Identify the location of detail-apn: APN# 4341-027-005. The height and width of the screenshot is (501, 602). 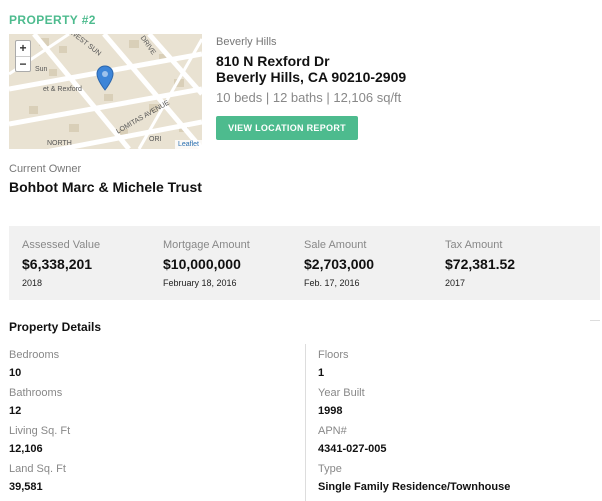
(352, 440).